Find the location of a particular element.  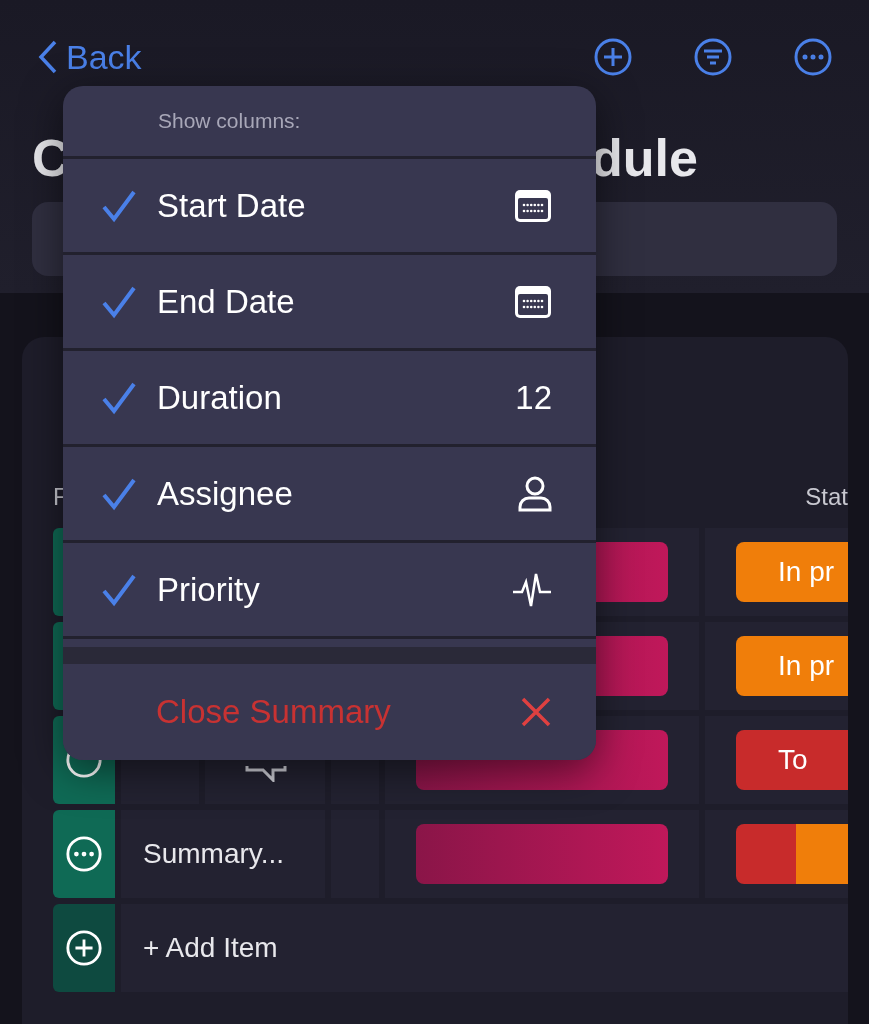

menu-item: Start Date is located at coordinates (329, 207).